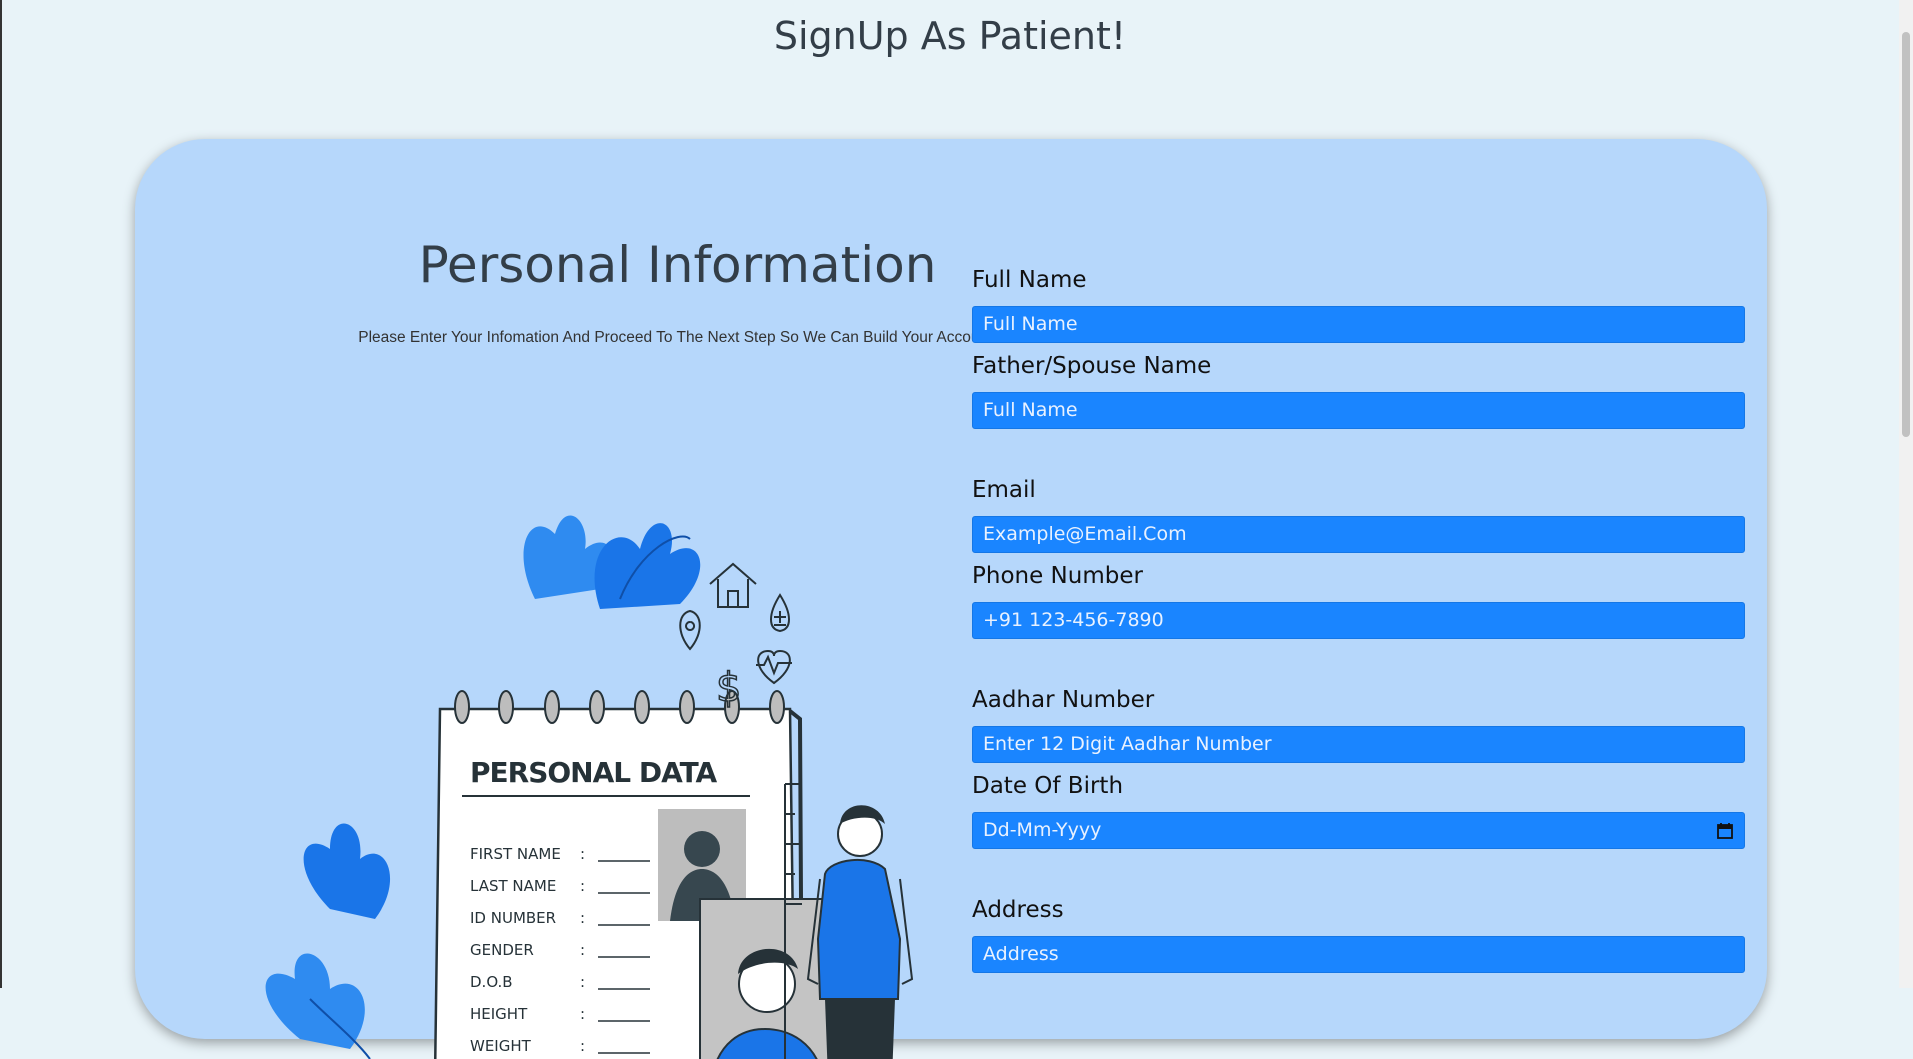  What do you see at coordinates (774, 667) in the screenshot?
I see `heart-pulse-icon` at bounding box center [774, 667].